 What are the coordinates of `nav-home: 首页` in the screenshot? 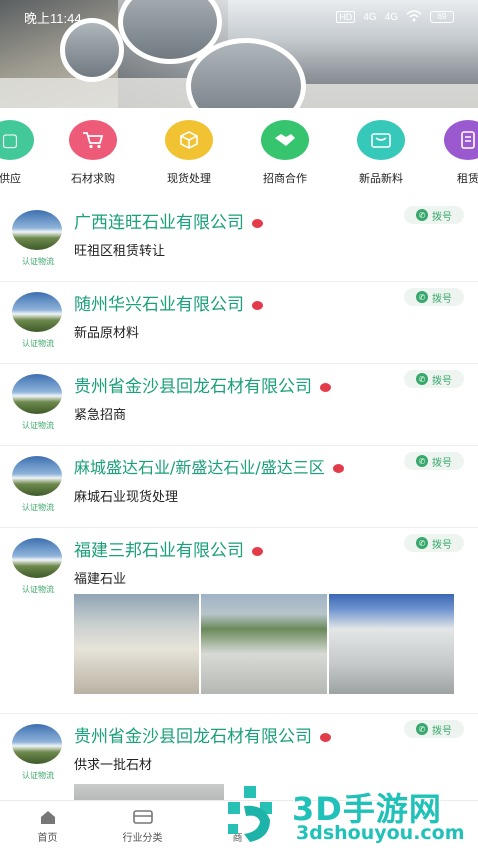 It's located at (47, 825).